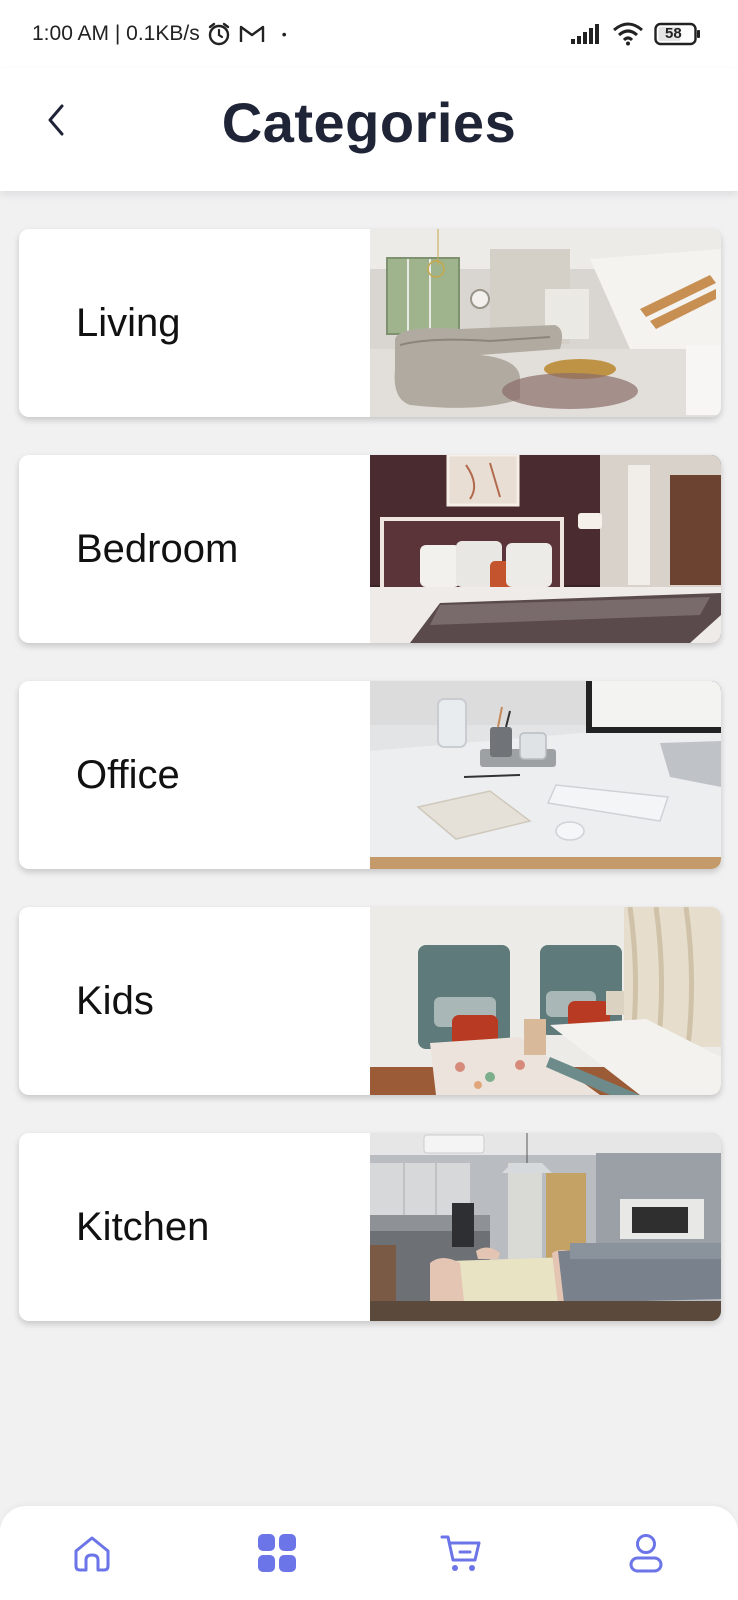  I want to click on category-card-kids: Kids, so click(370, 1001).